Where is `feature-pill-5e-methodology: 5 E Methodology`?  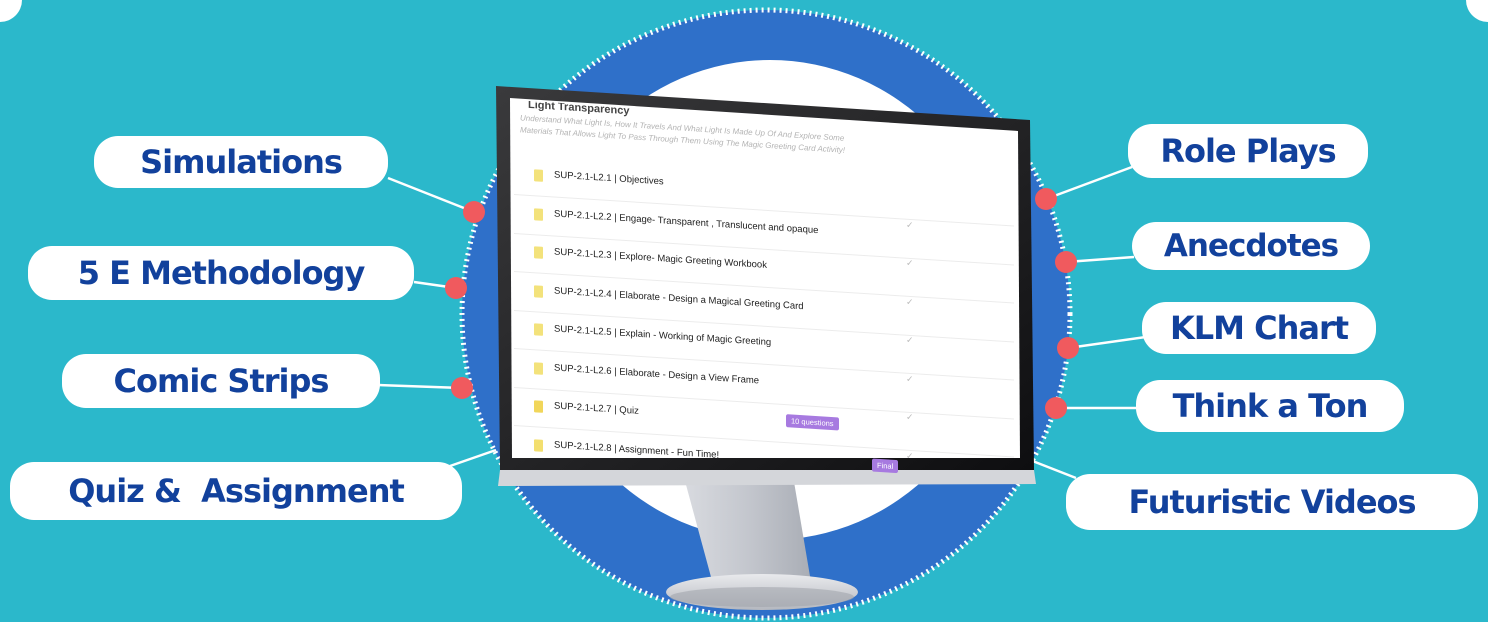
feature-pill-5e-methodology: 5 E Methodology is located at coordinates (221, 273).